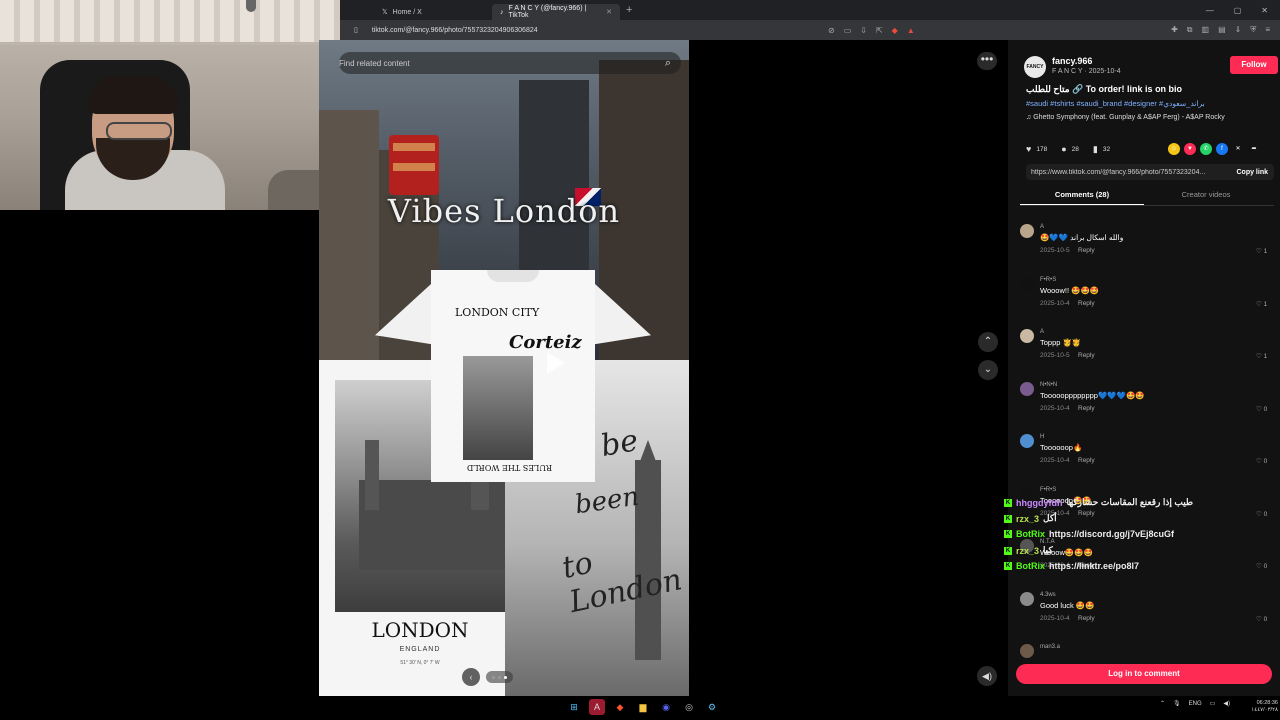  Describe the element at coordinates (1238, 149) in the screenshot. I see `x-share-icon: ✕` at that location.